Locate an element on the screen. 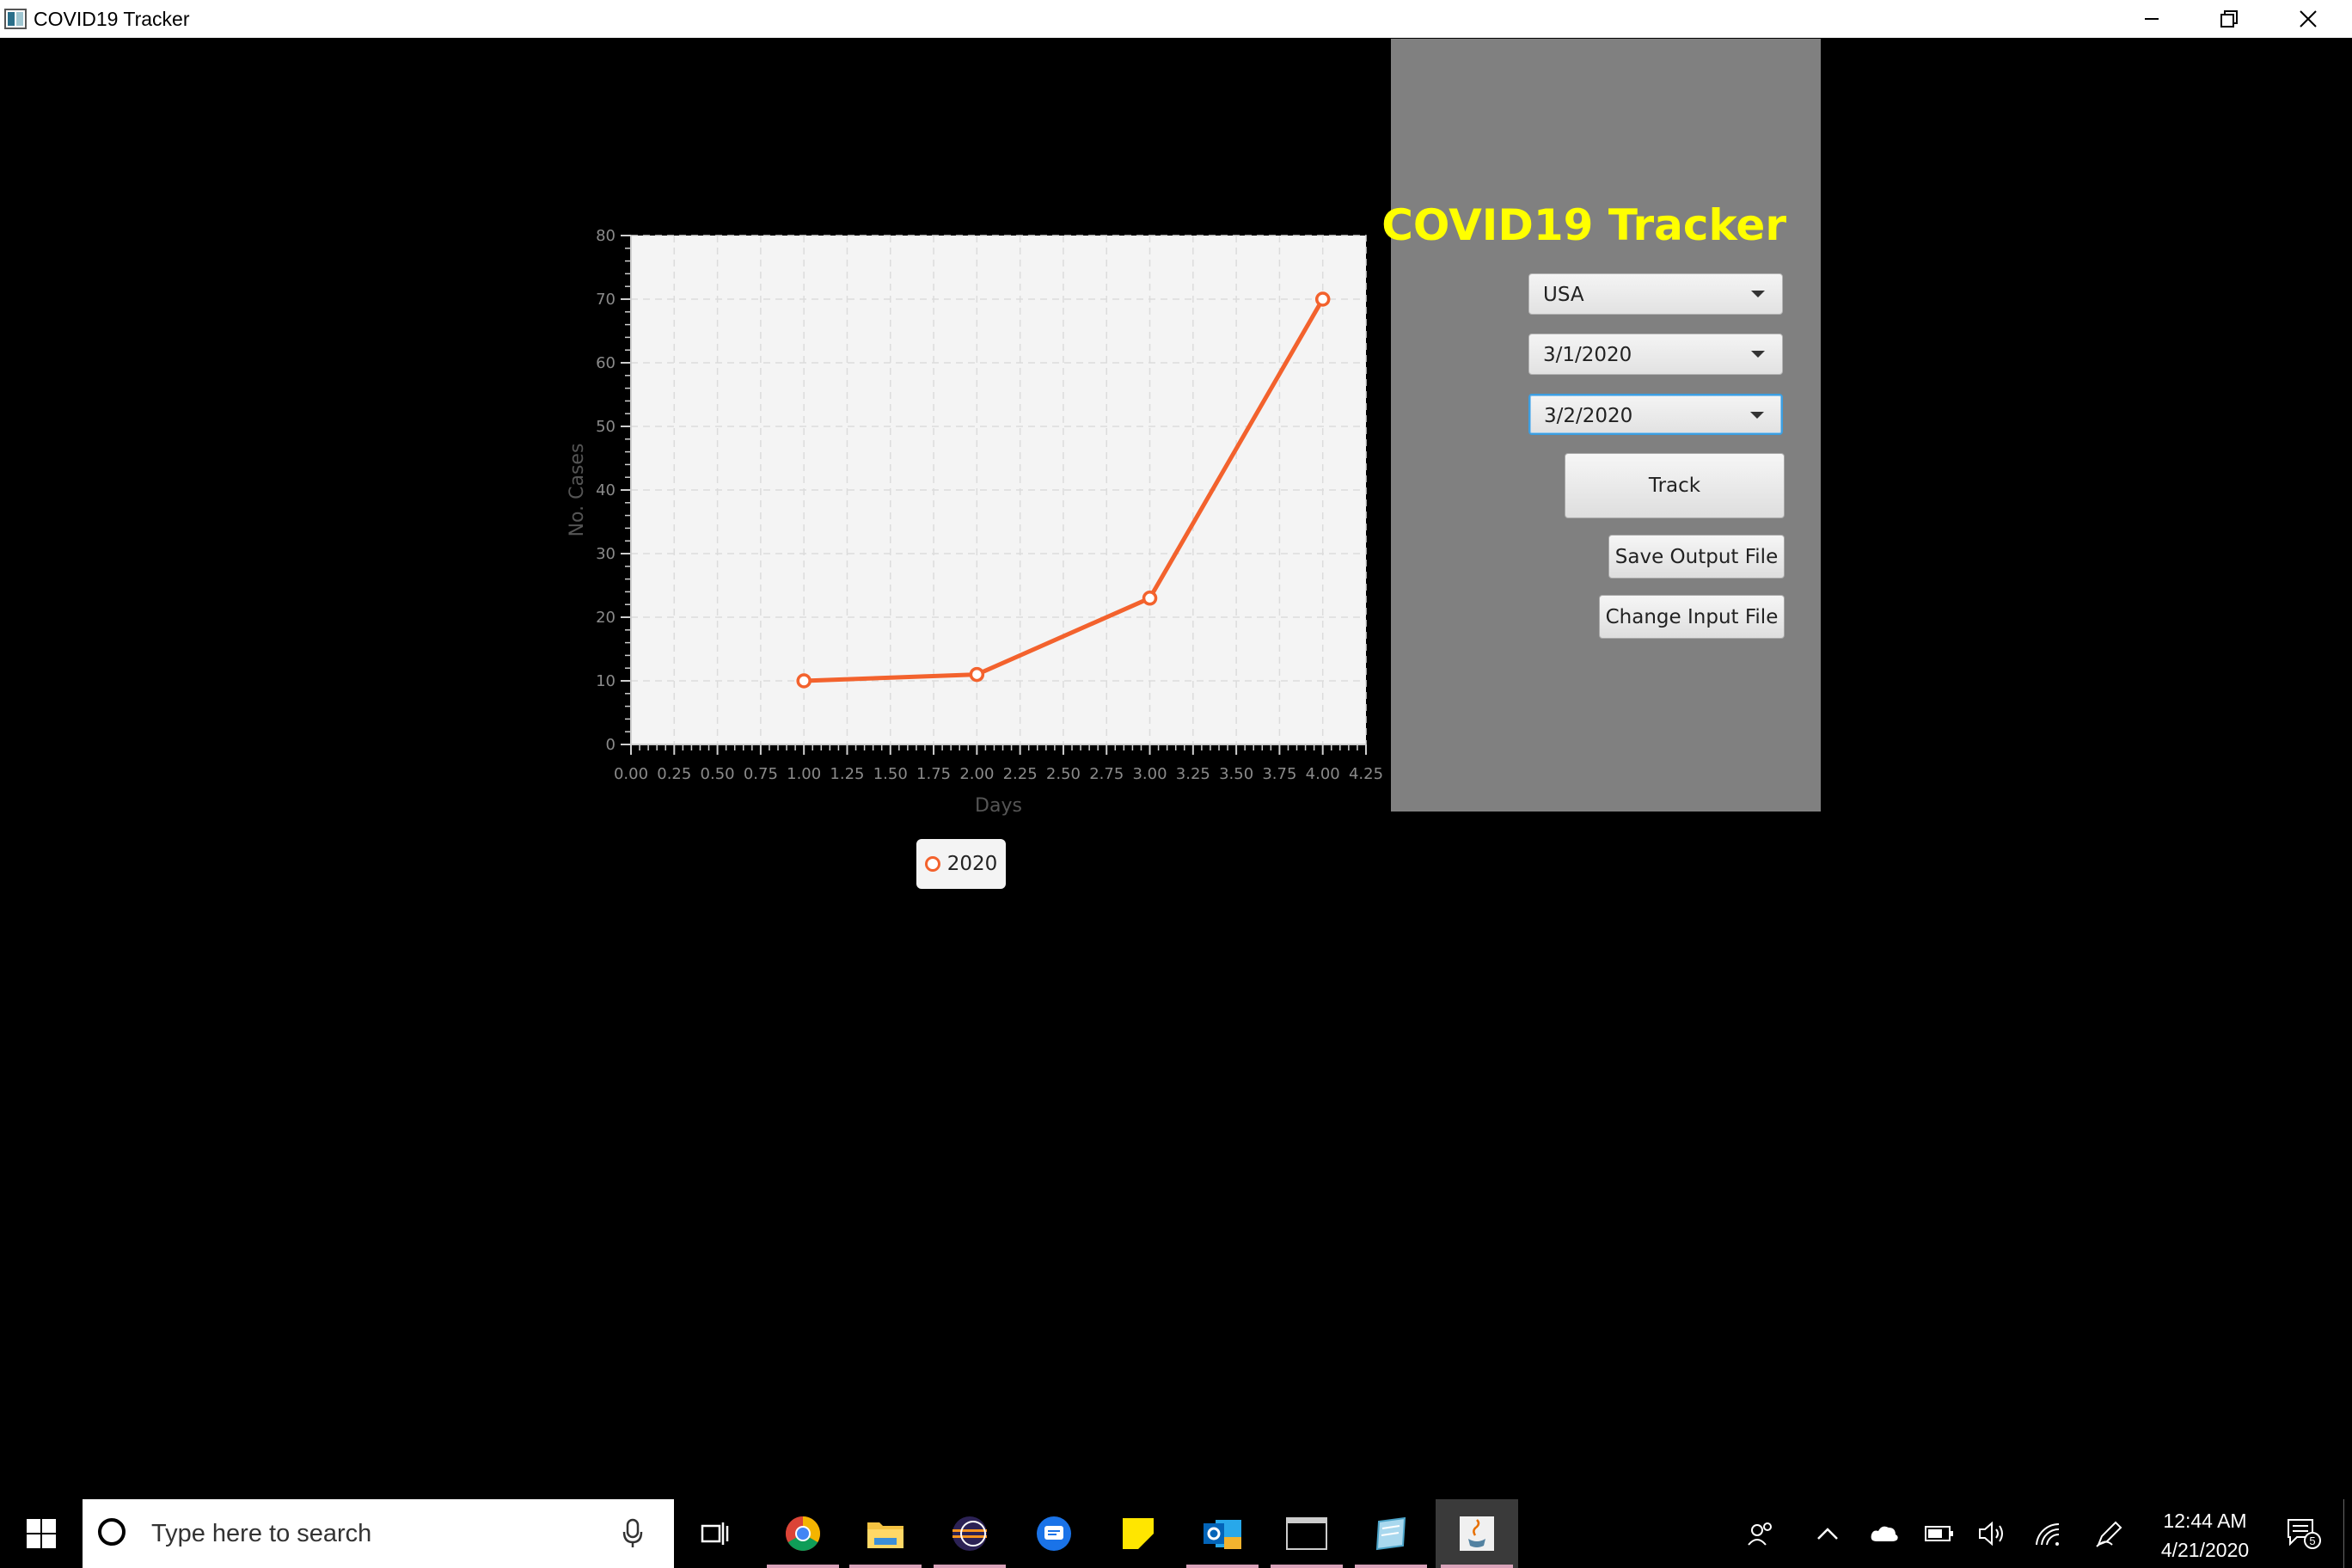 The width and height of the screenshot is (2352, 1568). close-icon is located at coordinates (2308, 19).